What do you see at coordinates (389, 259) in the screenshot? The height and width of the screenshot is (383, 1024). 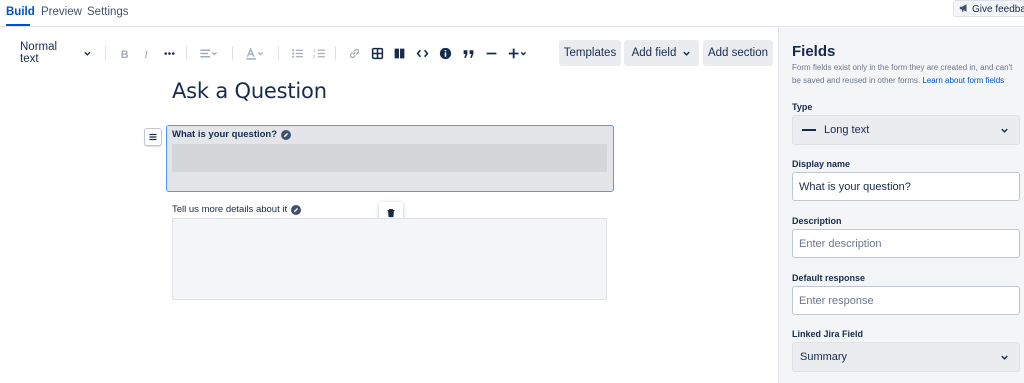 I see `details-textarea-preview` at bounding box center [389, 259].